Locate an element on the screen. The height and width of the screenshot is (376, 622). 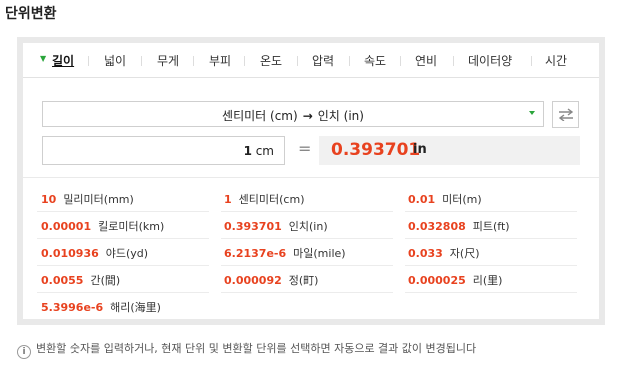
result-cell: 0.000092 정(町) is located at coordinates (271, 280).